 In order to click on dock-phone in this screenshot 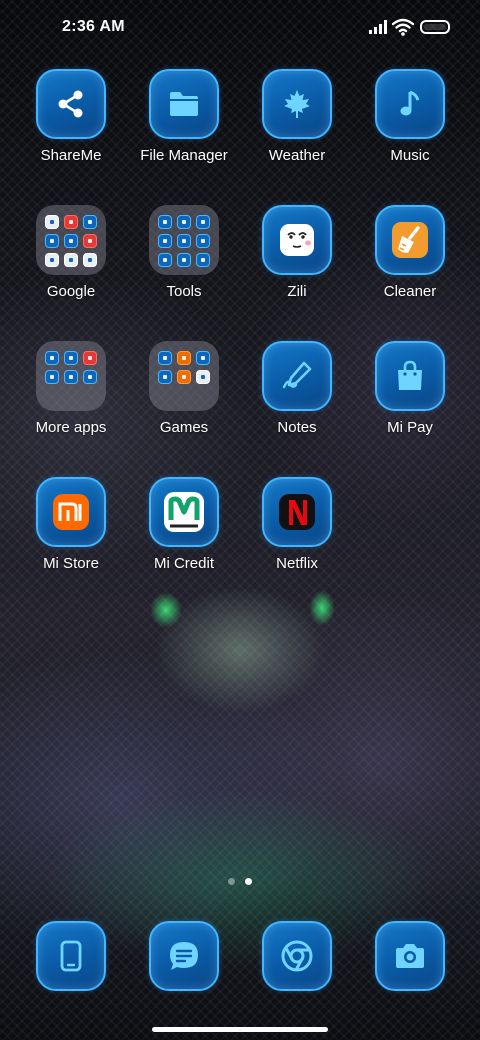, I will do `click(71, 956)`.